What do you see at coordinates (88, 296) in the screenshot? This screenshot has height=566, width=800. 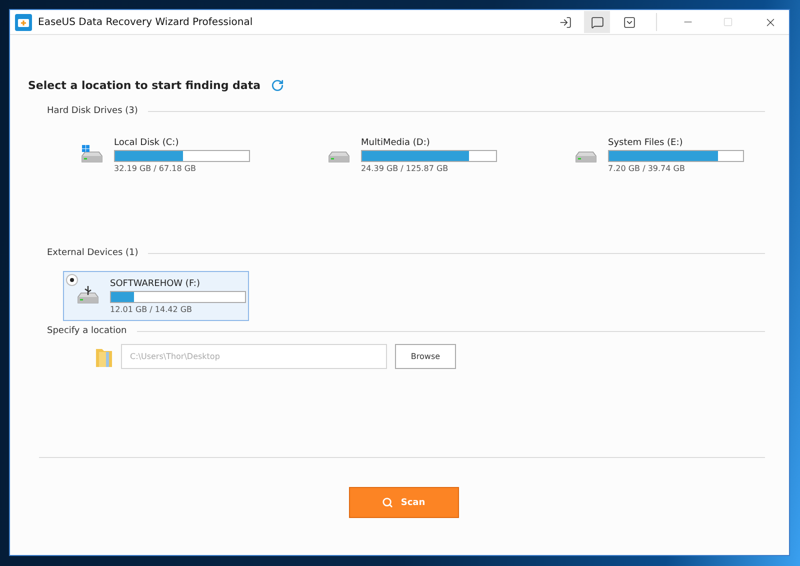 I see `usb-drive-icon` at bounding box center [88, 296].